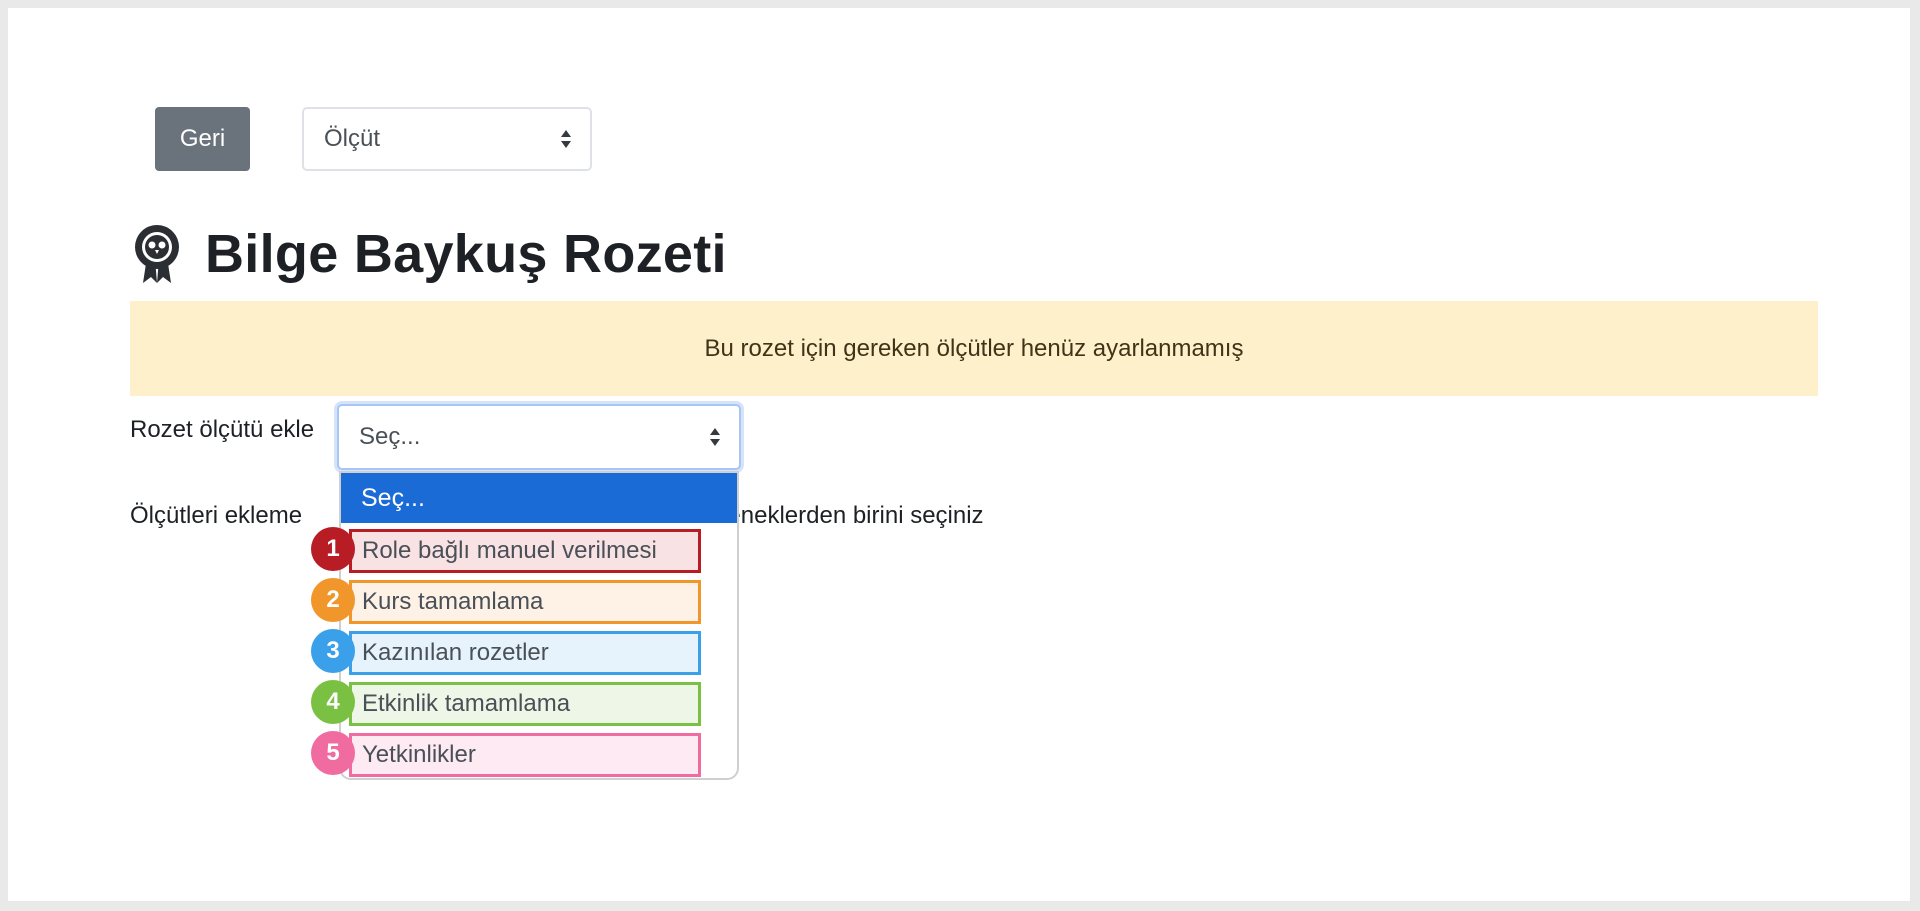 Image resolution: width=1920 pixels, height=911 pixels. Describe the element at coordinates (352, 138) in the screenshot. I see `criteria-select-value: Ölçüt` at that location.